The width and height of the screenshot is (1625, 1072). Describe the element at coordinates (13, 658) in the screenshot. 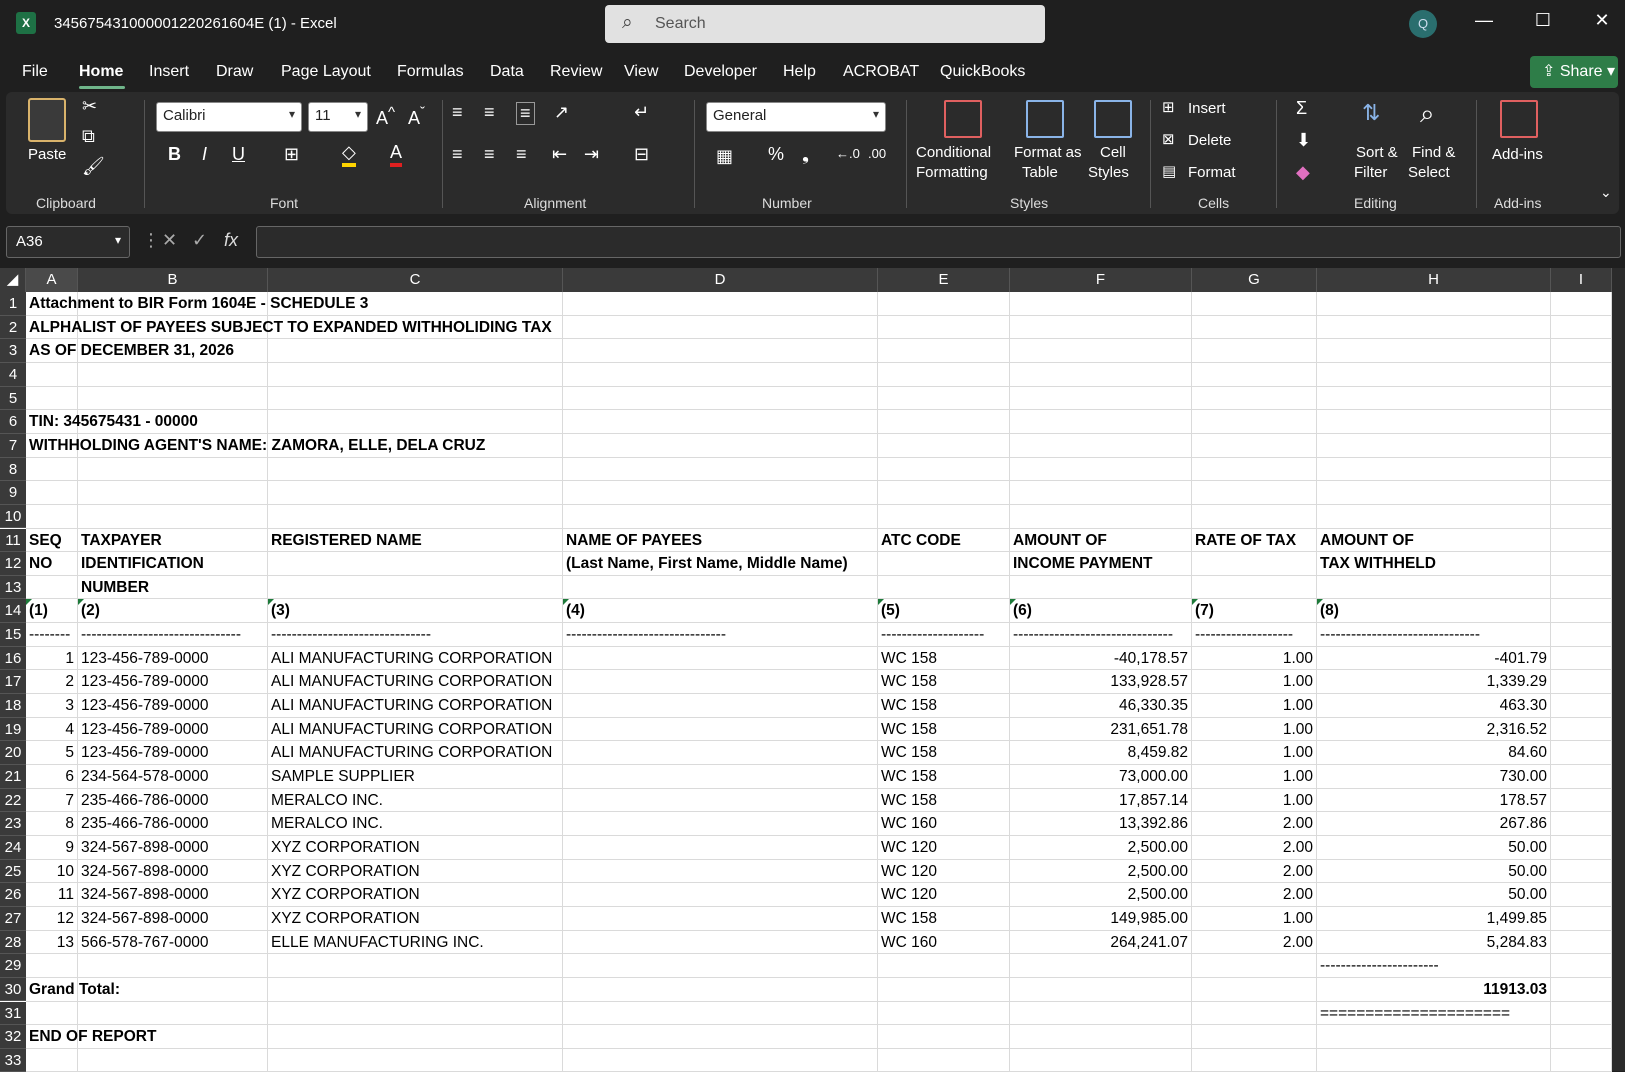

I see `row-header: 16` at that location.